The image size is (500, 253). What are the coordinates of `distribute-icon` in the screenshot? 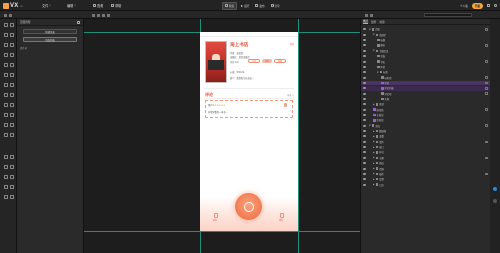 It's located at (108, 15).